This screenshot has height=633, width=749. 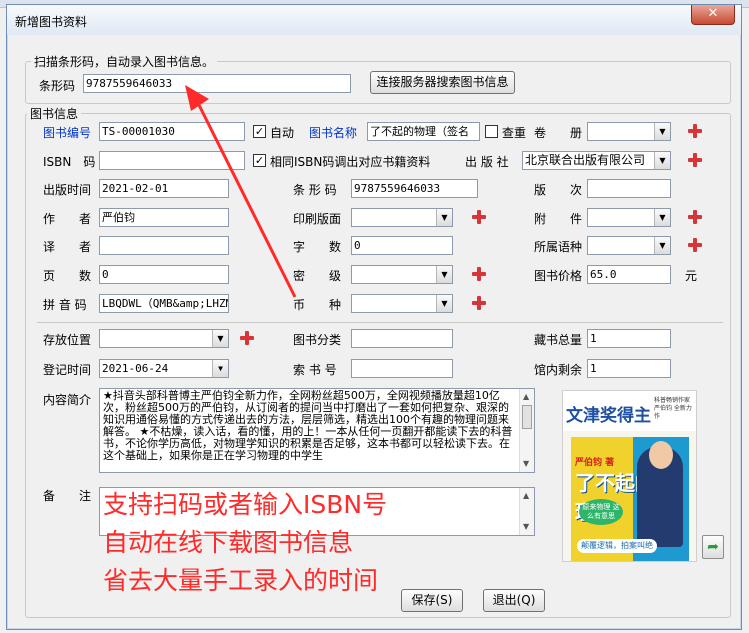 I want to click on reg-date-label: 登记时间, so click(x=67, y=370).